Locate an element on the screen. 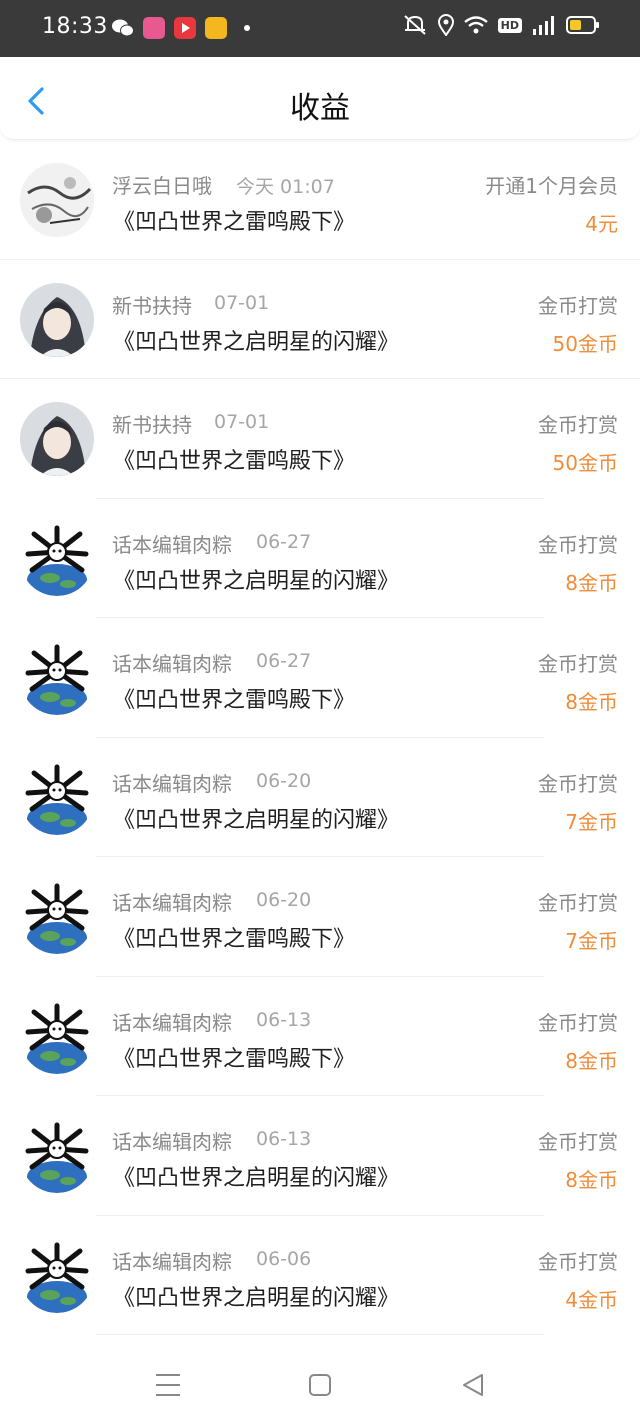 This screenshot has width=640, height=1422. wifi-icon is located at coordinates (475, 25).